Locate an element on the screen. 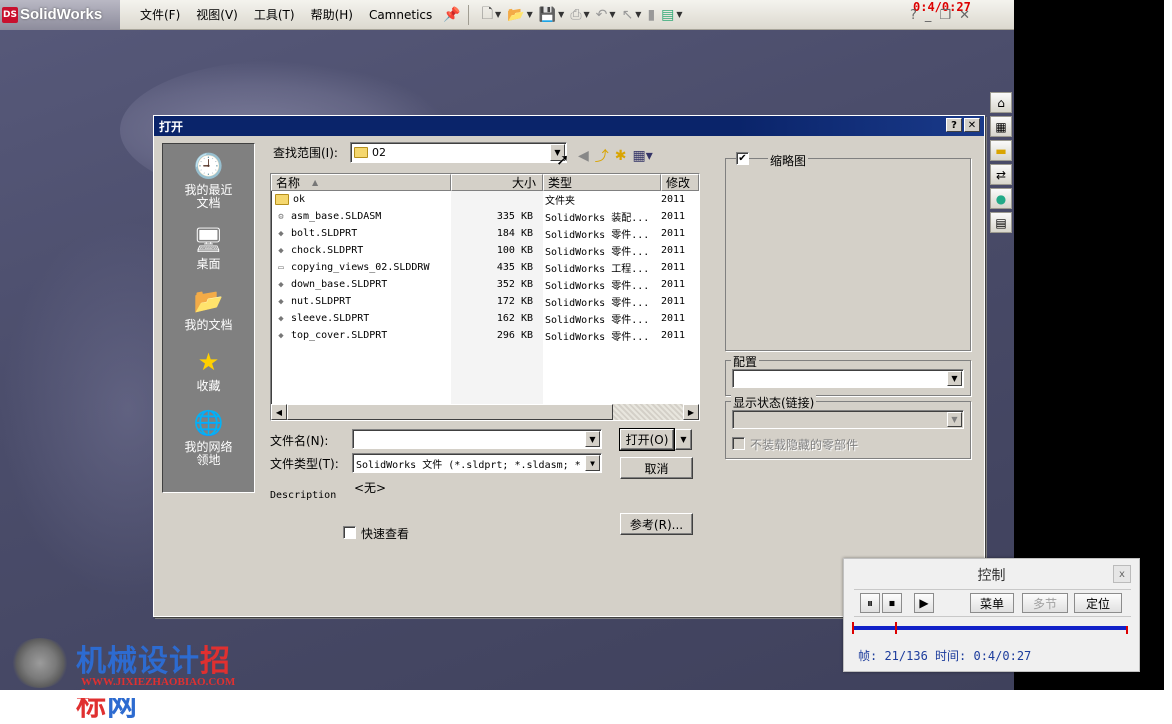  file-row: ok 文件夹 2011 is located at coordinates (485, 199).